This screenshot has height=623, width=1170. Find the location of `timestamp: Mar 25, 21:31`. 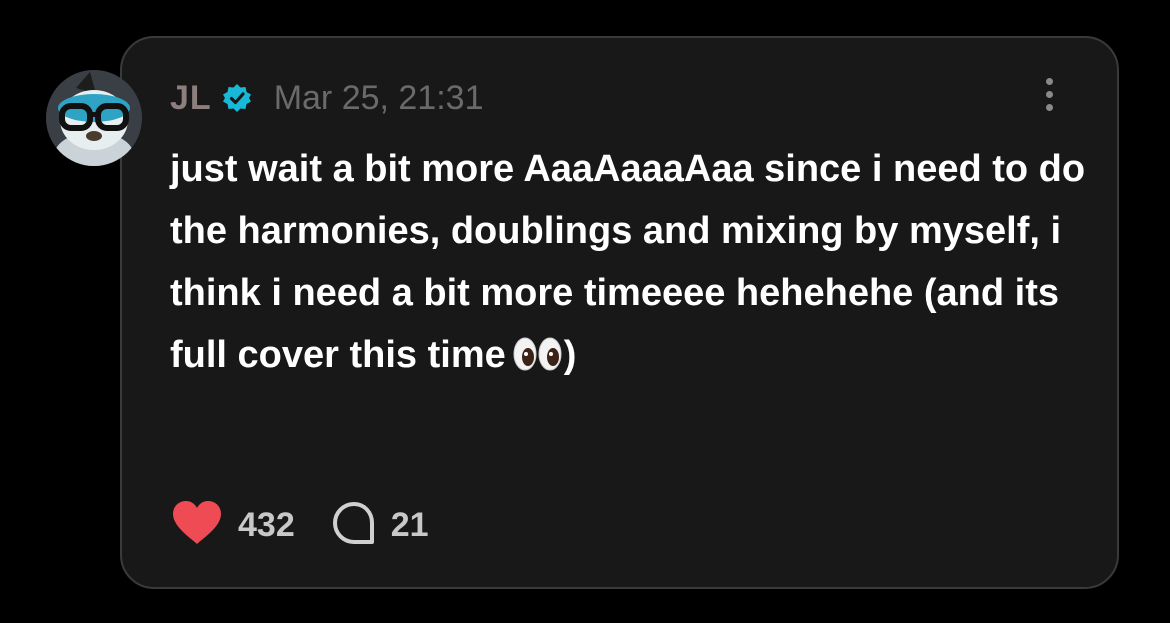

timestamp: Mar 25, 21:31 is located at coordinates (378, 97).